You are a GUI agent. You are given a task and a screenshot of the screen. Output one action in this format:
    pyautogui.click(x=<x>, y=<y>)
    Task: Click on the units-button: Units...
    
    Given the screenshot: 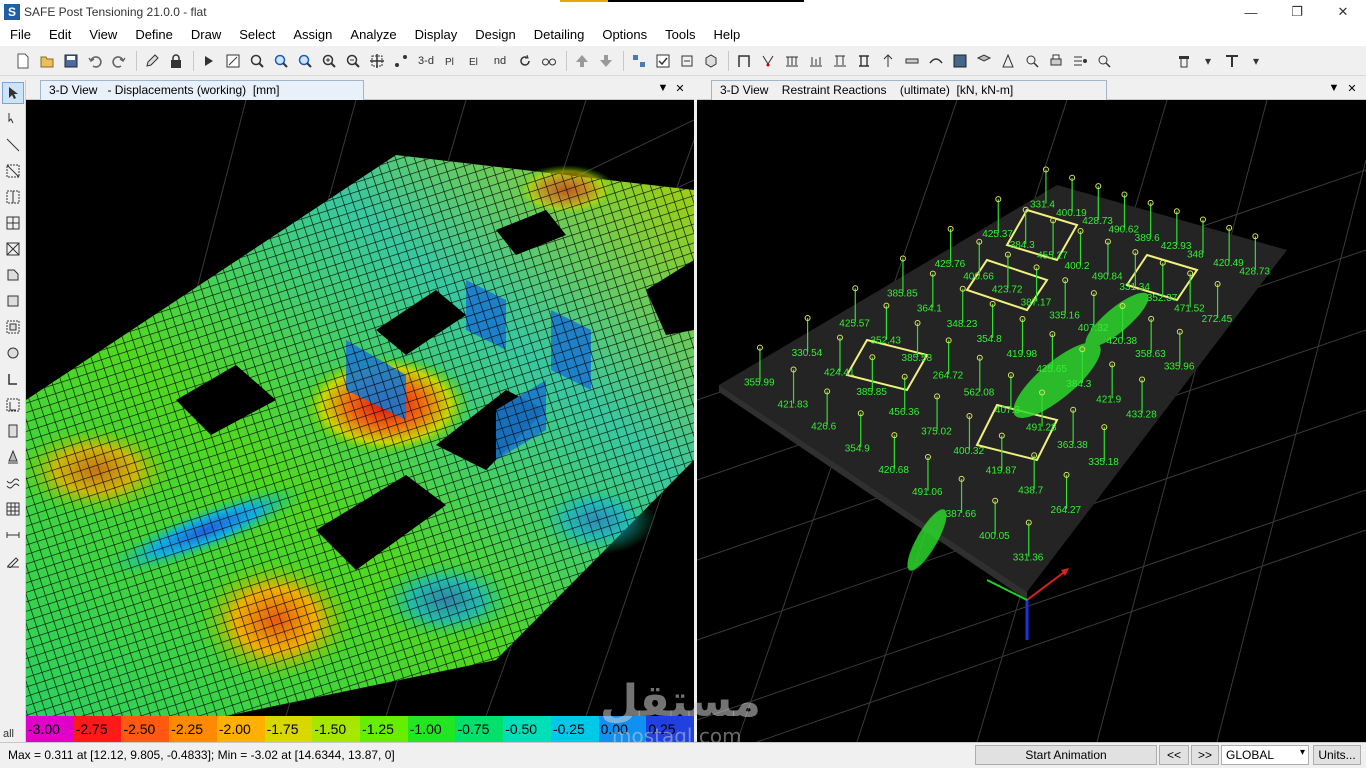 What is the action you would take?
    pyautogui.click(x=1337, y=755)
    